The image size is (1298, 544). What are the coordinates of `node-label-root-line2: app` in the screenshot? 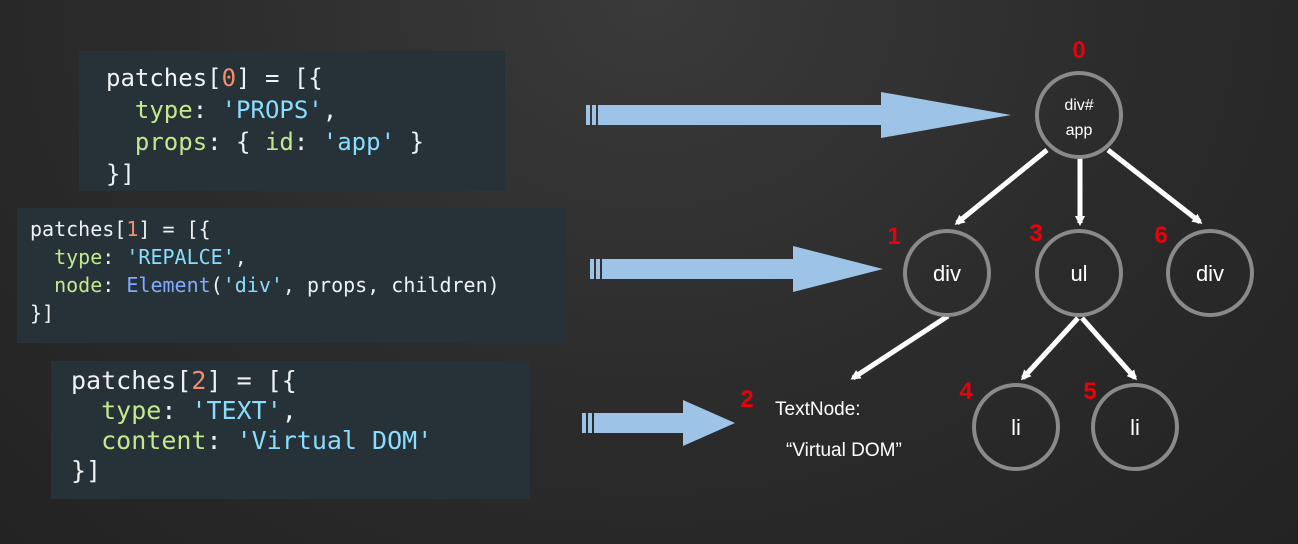 It's located at (1079, 130).